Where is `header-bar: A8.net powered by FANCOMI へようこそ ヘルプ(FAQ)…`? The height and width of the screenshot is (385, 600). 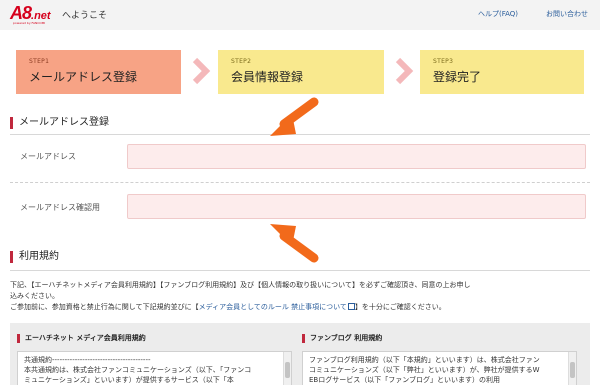
header-bar: A8.net powered by FANCOMI へようこそ ヘルプ(FAQ)… is located at coordinates (300, 15).